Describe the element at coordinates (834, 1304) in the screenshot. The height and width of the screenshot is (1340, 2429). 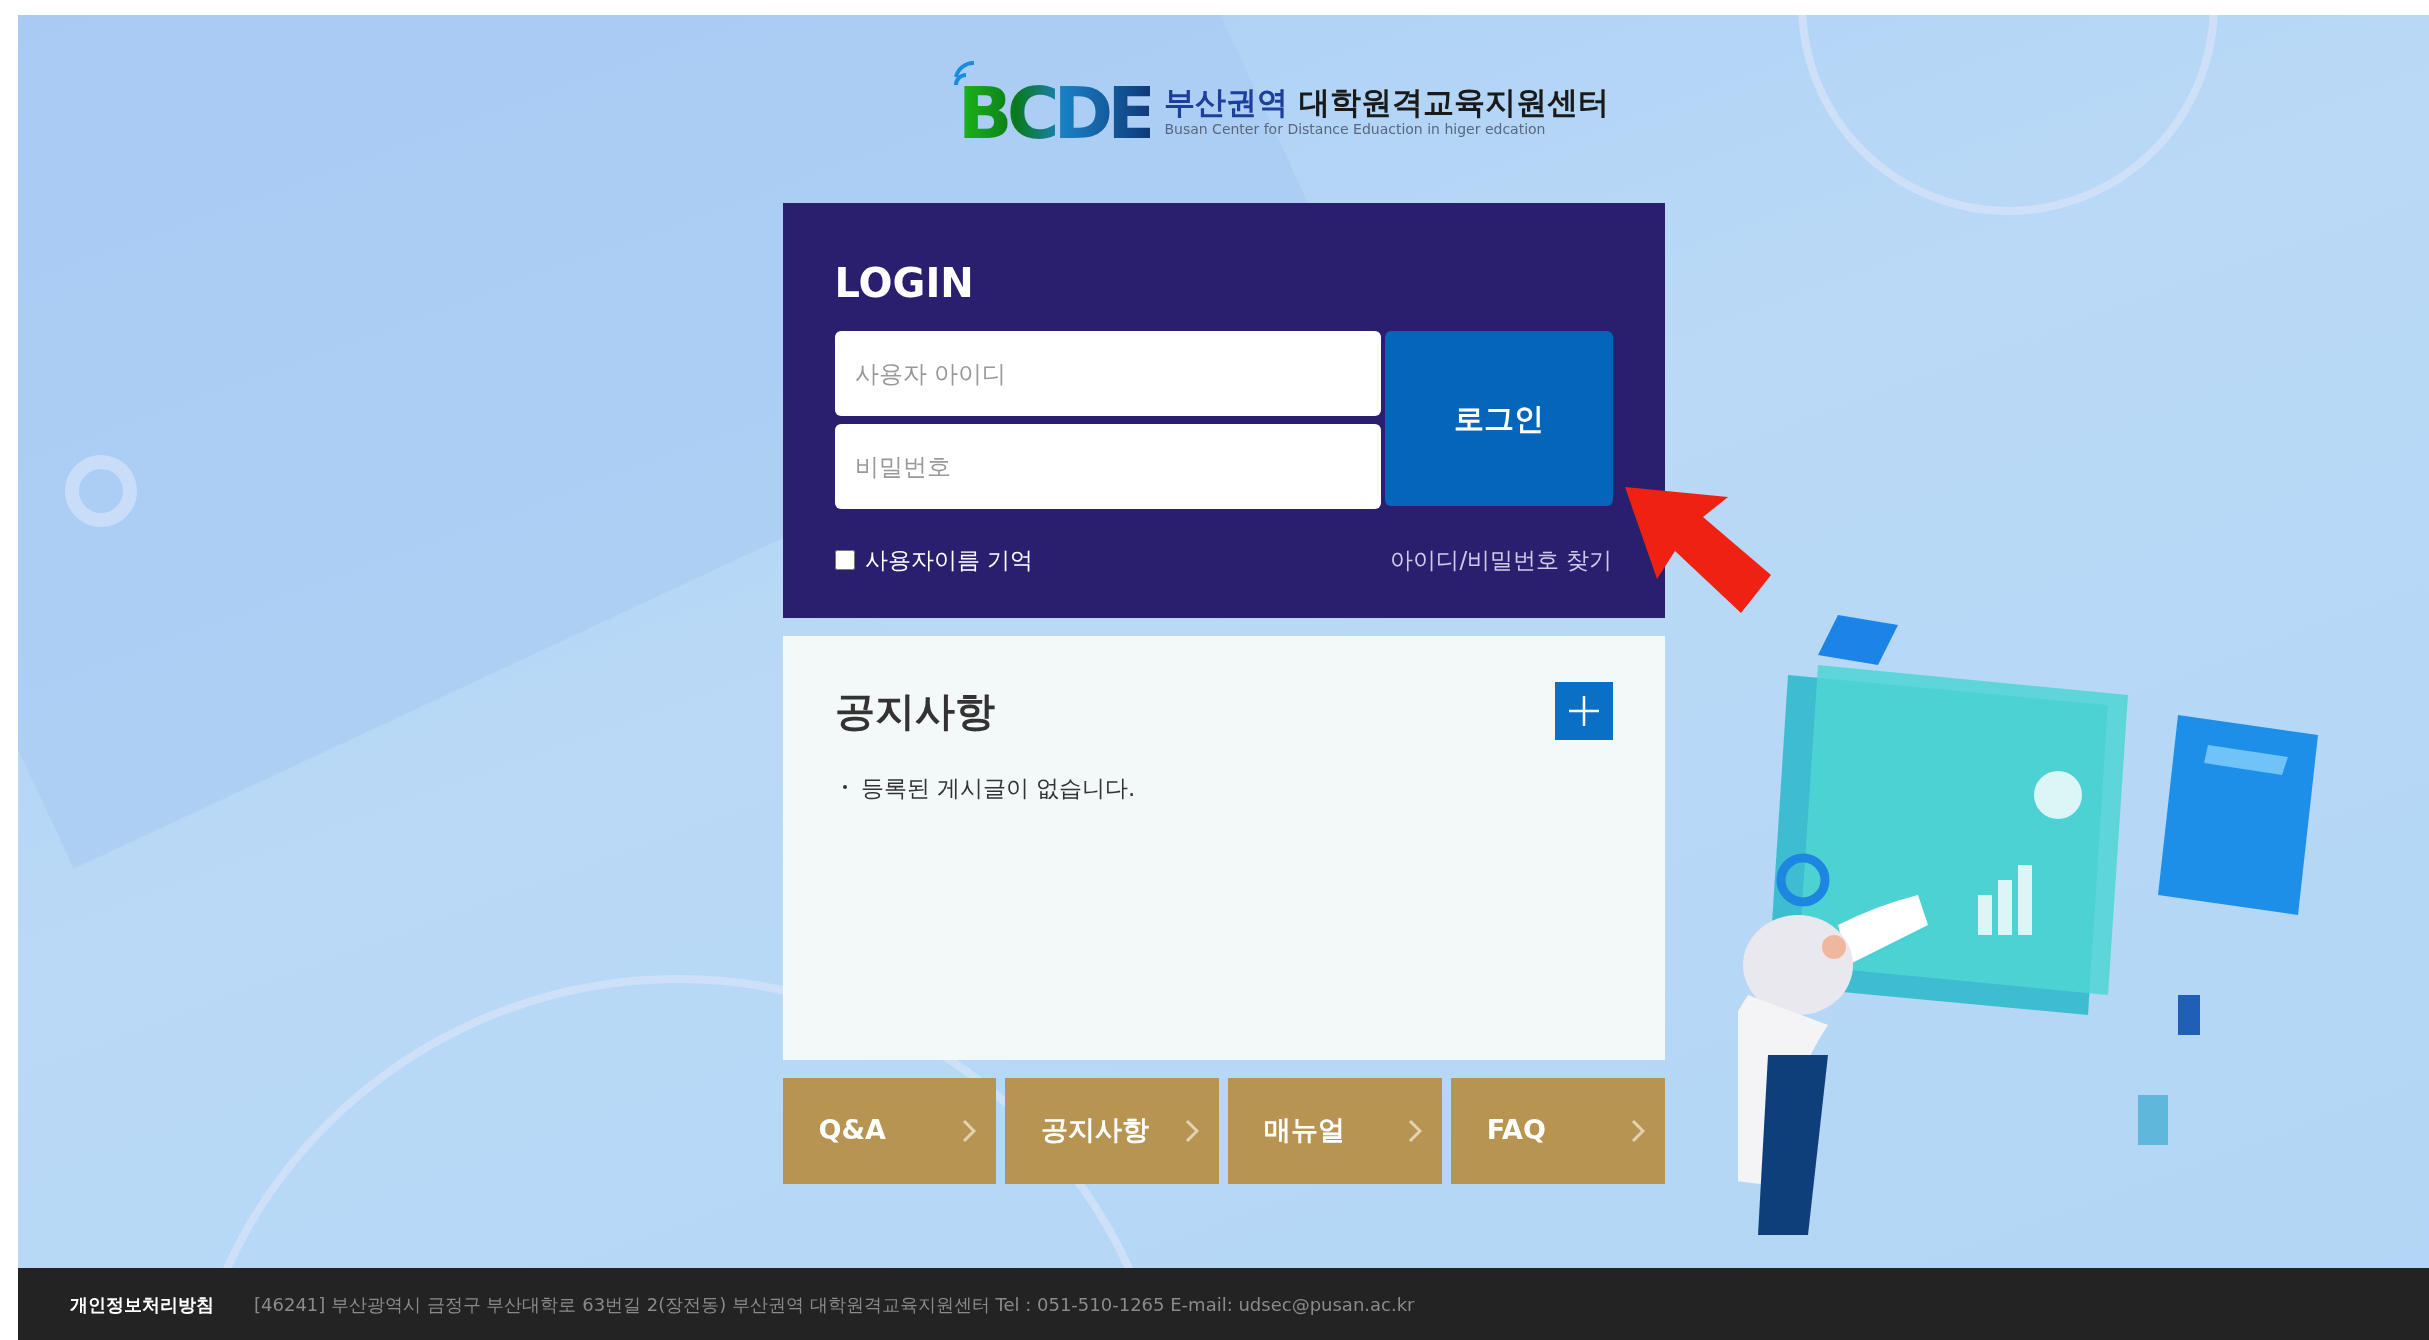
I see `footer-address: [46241] 부산광역시 금정구 부산대학로 63번길 2(장전동) 부산권역 대학원격교육지원센터 Tel : 051-510-1265 E-mail: udsec@pusan.ac.kr` at that location.